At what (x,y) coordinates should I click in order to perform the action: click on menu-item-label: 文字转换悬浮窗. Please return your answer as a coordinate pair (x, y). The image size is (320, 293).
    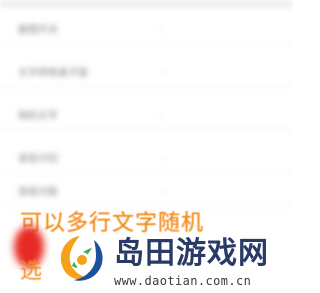
    Looking at the image, I should click on (53, 73).